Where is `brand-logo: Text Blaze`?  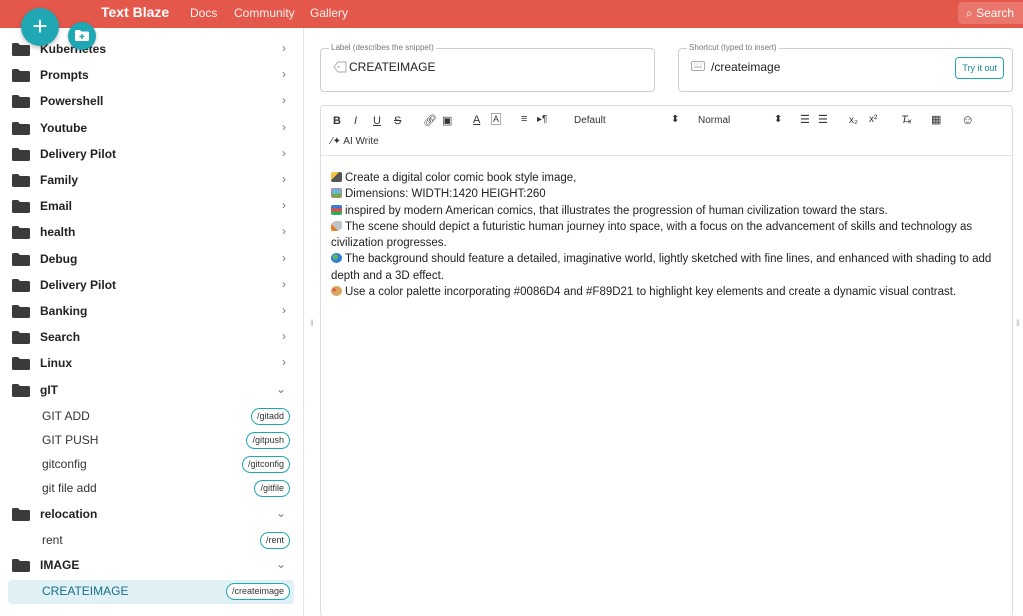 brand-logo: Text Blaze is located at coordinates (135, 12).